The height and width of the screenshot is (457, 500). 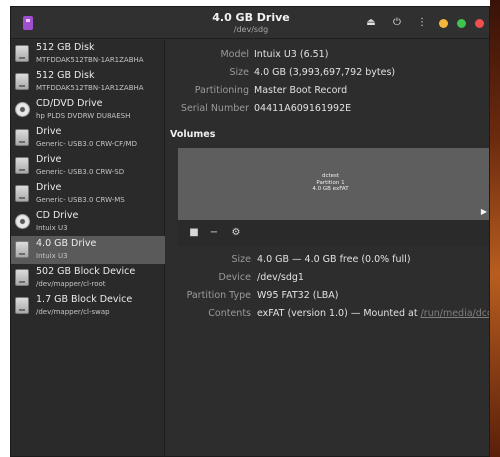 What do you see at coordinates (88, 306) in the screenshot?
I see `device-item: 1.7 GB Block Device/dev/mapper/cl-swap` at bounding box center [88, 306].